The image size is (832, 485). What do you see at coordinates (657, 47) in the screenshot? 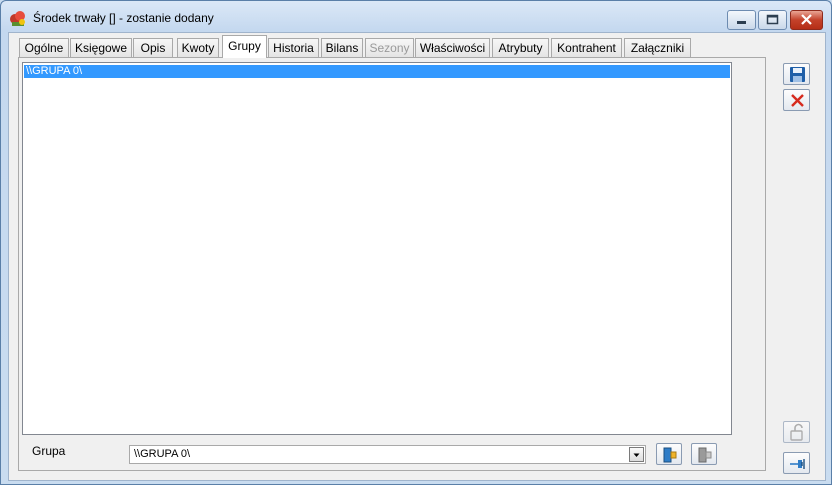
I see `tab-zalaczniki: Załączniki` at bounding box center [657, 47].